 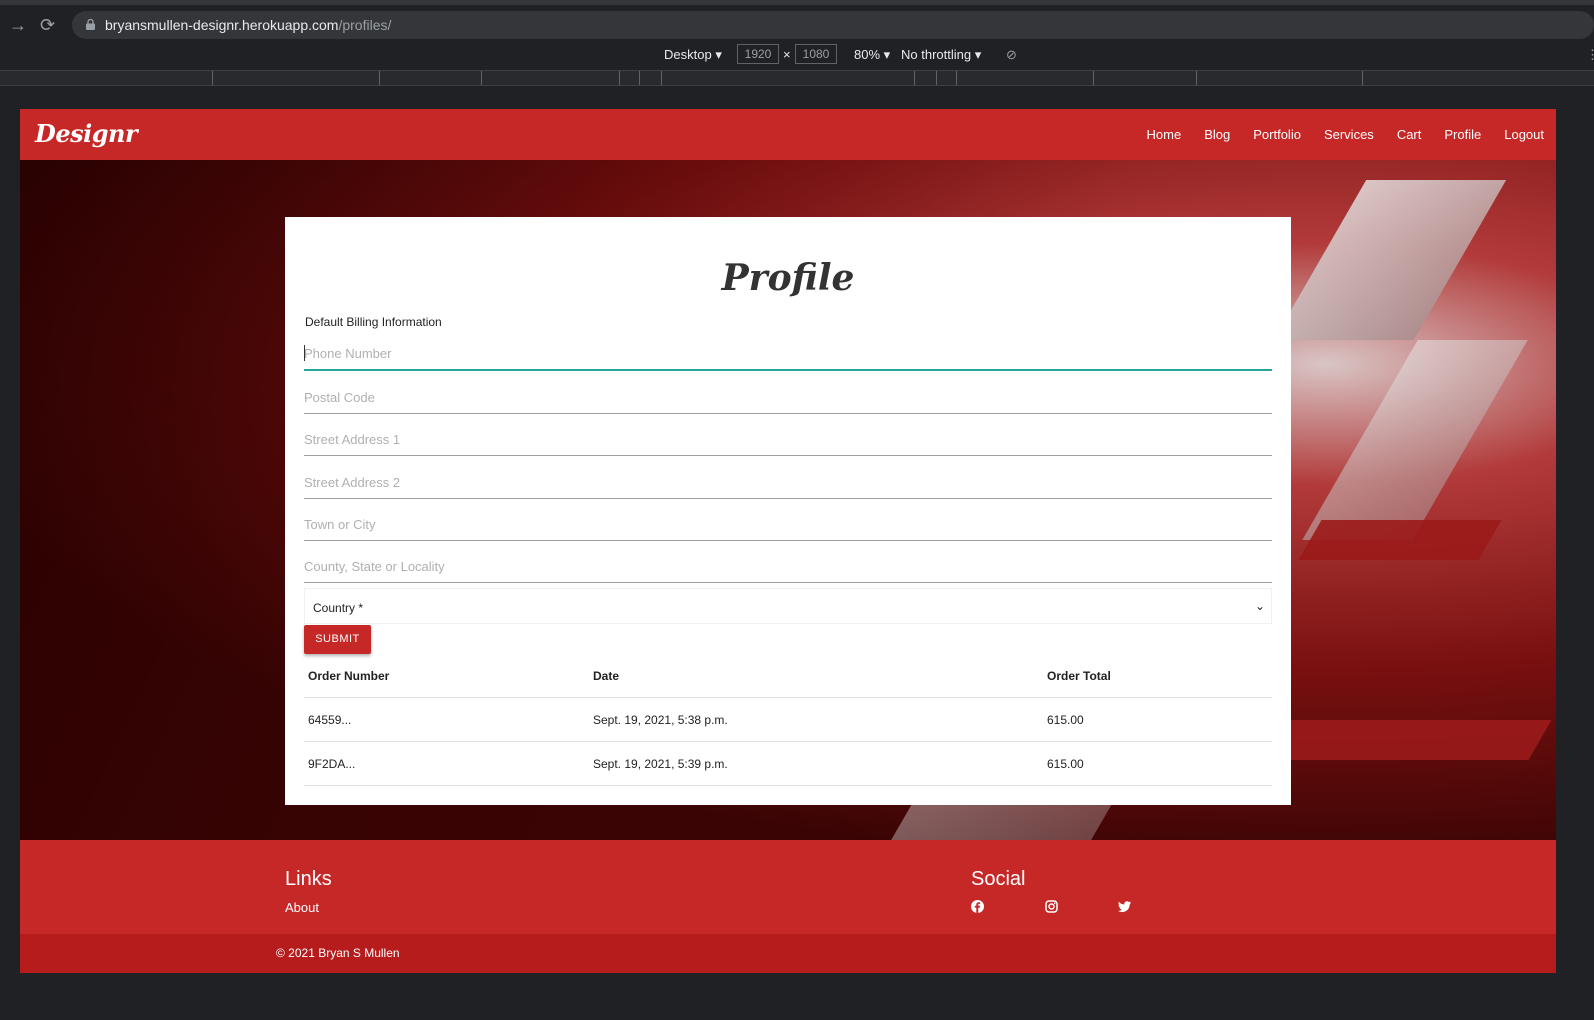 What do you see at coordinates (86, 133) in the screenshot?
I see `site-logo: Designr` at bounding box center [86, 133].